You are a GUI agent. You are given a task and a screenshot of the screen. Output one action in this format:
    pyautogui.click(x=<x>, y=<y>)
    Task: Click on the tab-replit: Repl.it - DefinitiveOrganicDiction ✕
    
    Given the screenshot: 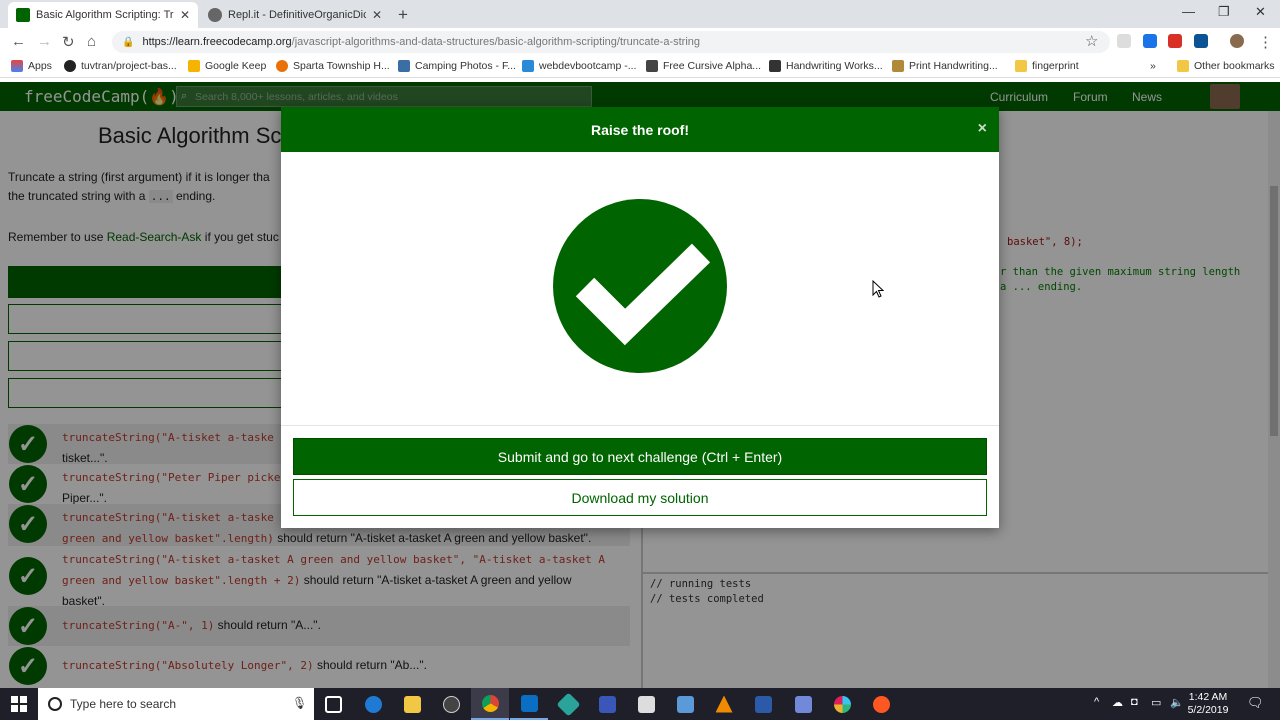 What is the action you would take?
    pyautogui.click(x=295, y=15)
    